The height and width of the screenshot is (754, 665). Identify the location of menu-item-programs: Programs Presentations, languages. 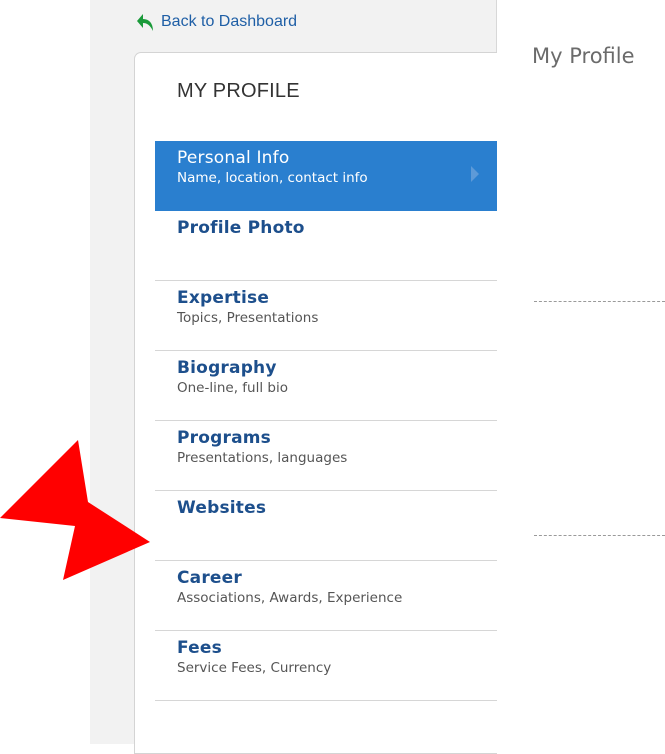
(326, 456).